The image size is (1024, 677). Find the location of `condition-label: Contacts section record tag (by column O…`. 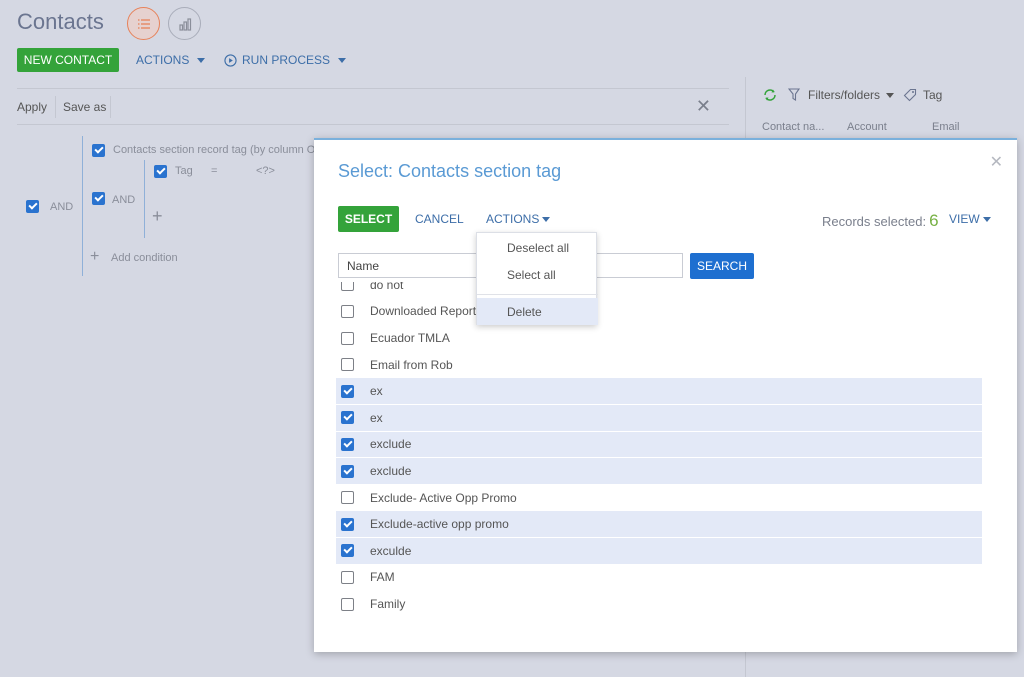

condition-label: Contacts section record tag (by column O… is located at coordinates (217, 150).